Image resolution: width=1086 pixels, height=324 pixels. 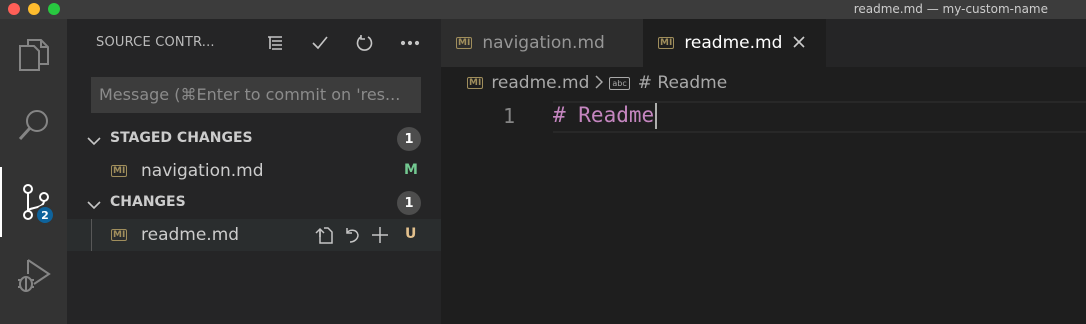 I want to click on scm-badge: 2, so click(x=45, y=215).